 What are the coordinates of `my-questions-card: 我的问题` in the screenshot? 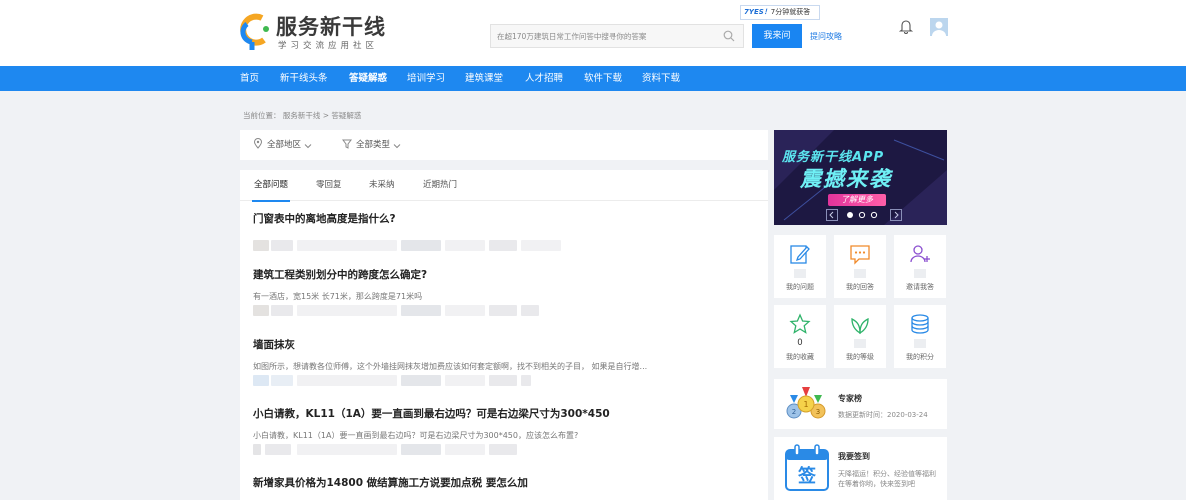 It's located at (800, 266).